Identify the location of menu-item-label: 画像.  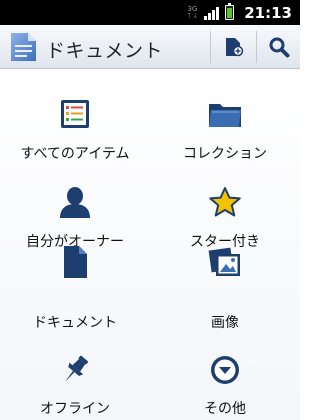
(225, 323).